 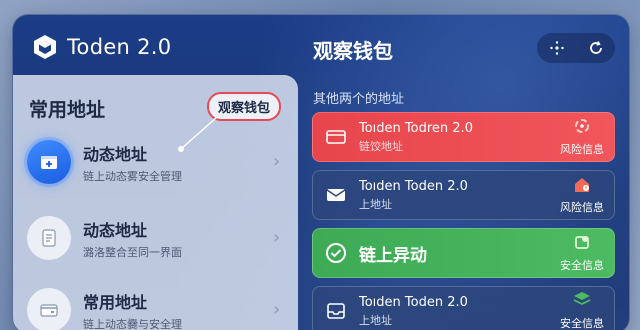 I want to click on card-subtitle: 链饺地址, so click(x=381, y=146).